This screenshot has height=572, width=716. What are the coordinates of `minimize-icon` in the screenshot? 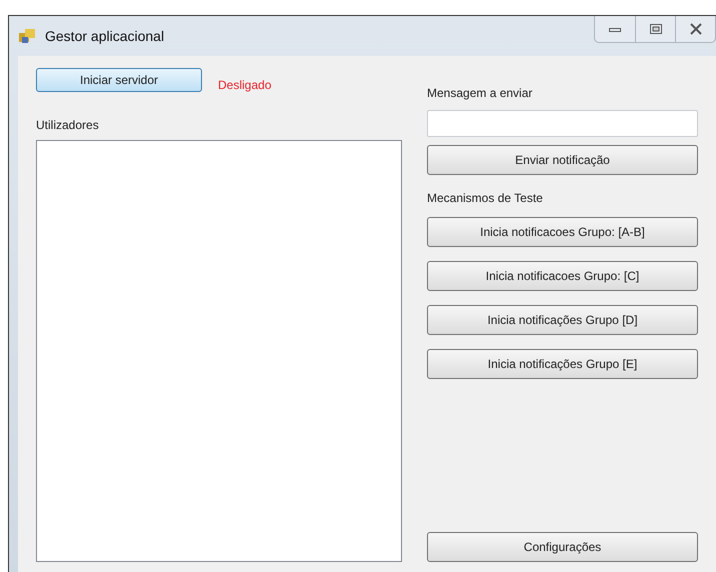 It's located at (615, 29).